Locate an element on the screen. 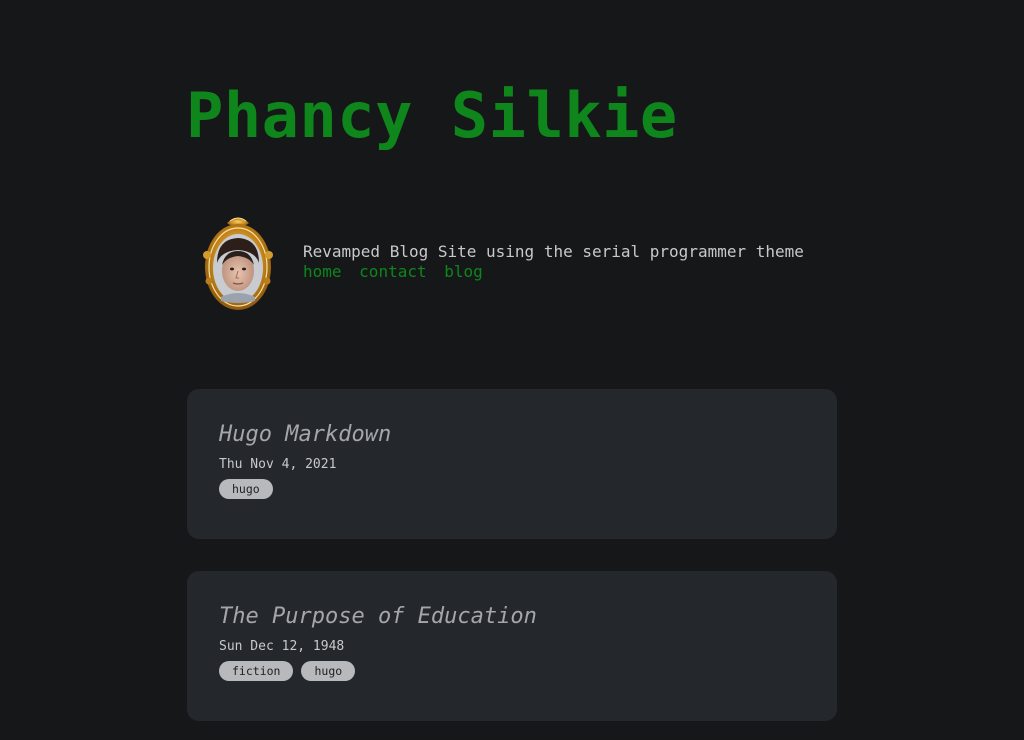 The height and width of the screenshot is (740, 1024). nav-link-contact: contact is located at coordinates (392, 271).